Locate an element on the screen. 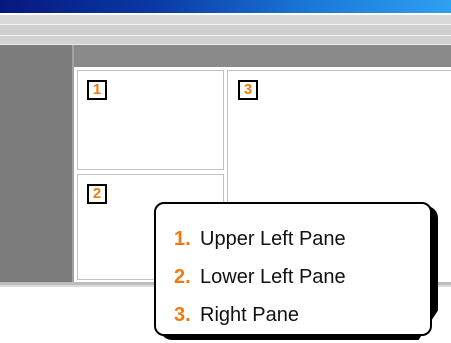 This screenshot has width=451, height=343. navigation-column is located at coordinates (36, 163).